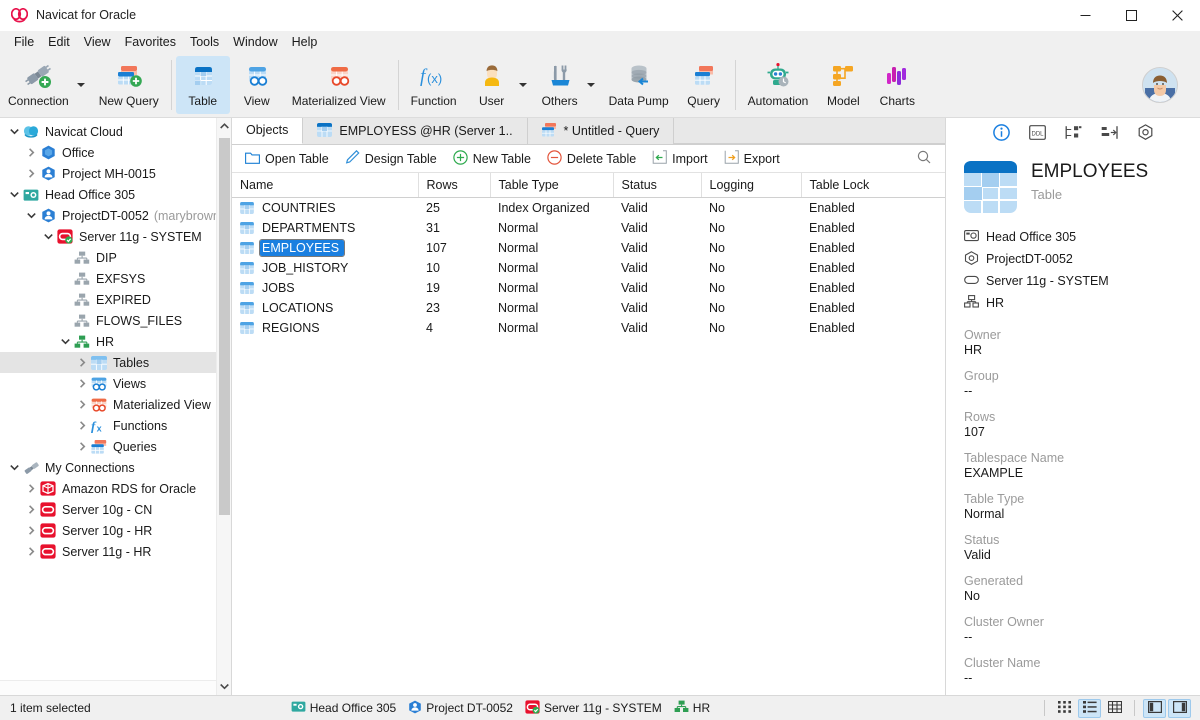 Image resolution: width=1200 pixels, height=720 pixels. What do you see at coordinates (897, 85) in the screenshot?
I see `toolbar-button-charts: Charts` at bounding box center [897, 85].